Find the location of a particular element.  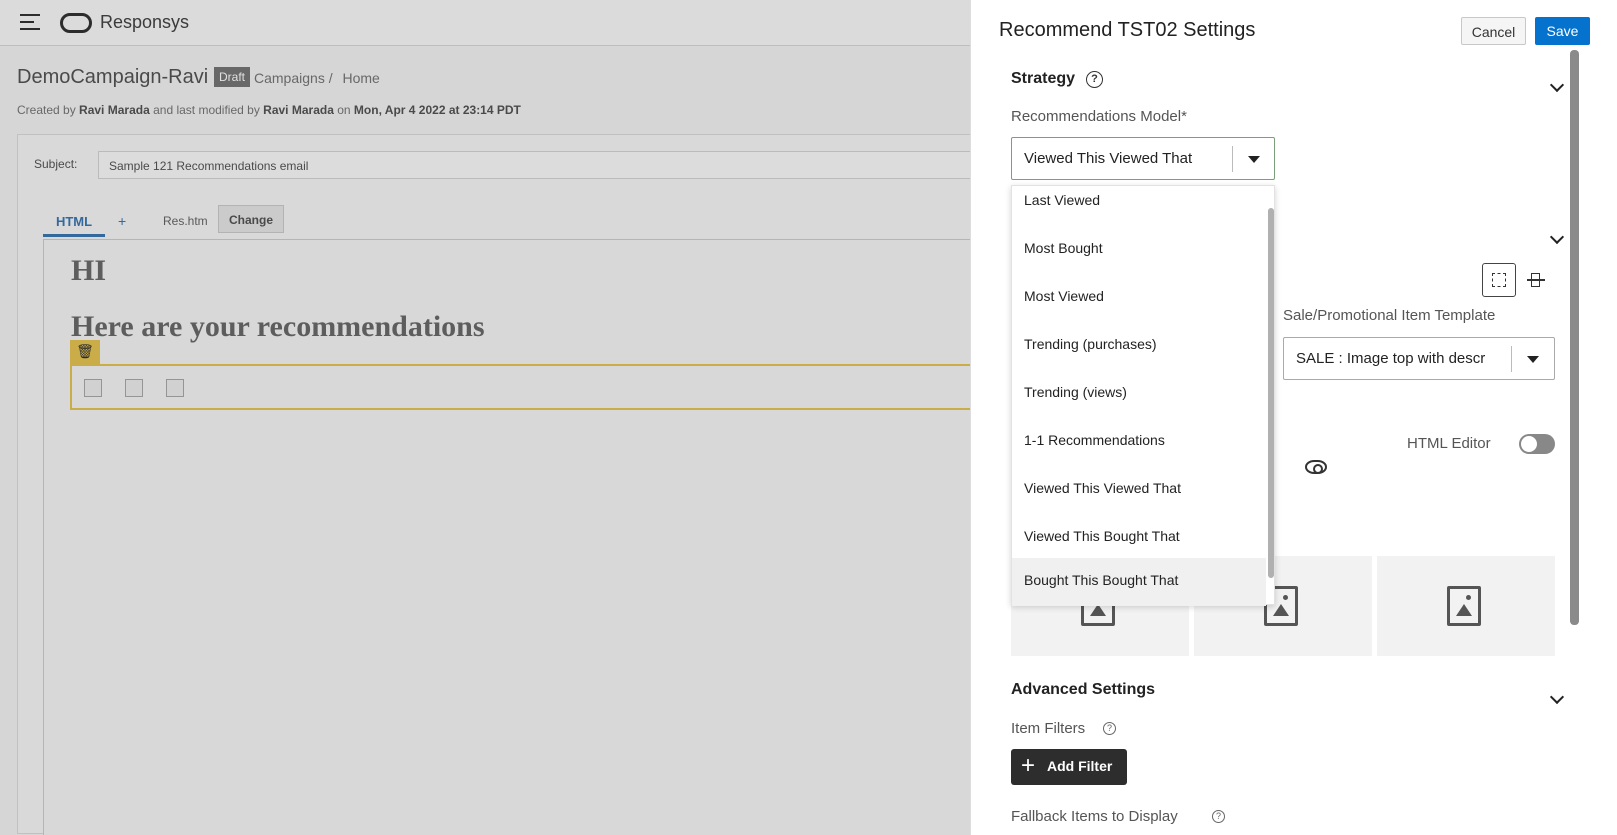

dropdown-option: Trending (views) is located at coordinates (1139, 394).